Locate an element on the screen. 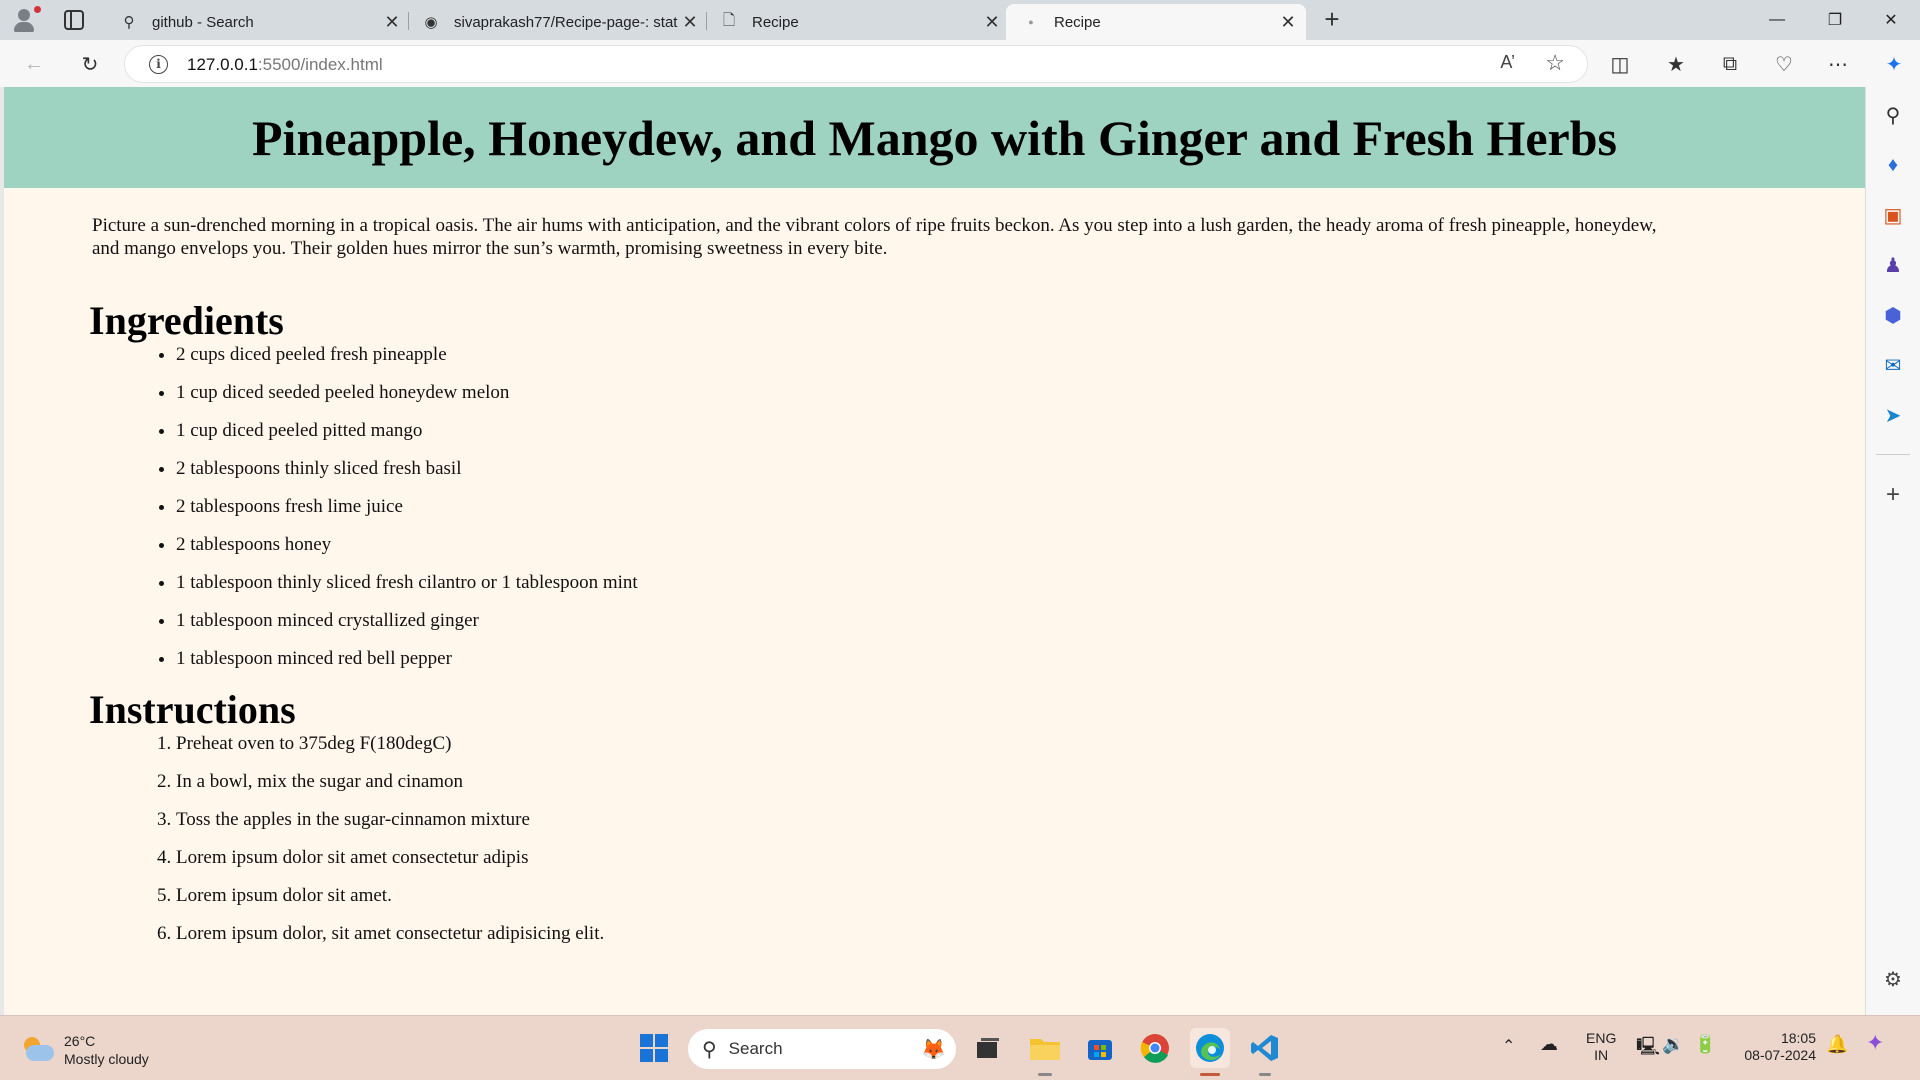  microsoft-store-icon is located at coordinates (1100, 1048).